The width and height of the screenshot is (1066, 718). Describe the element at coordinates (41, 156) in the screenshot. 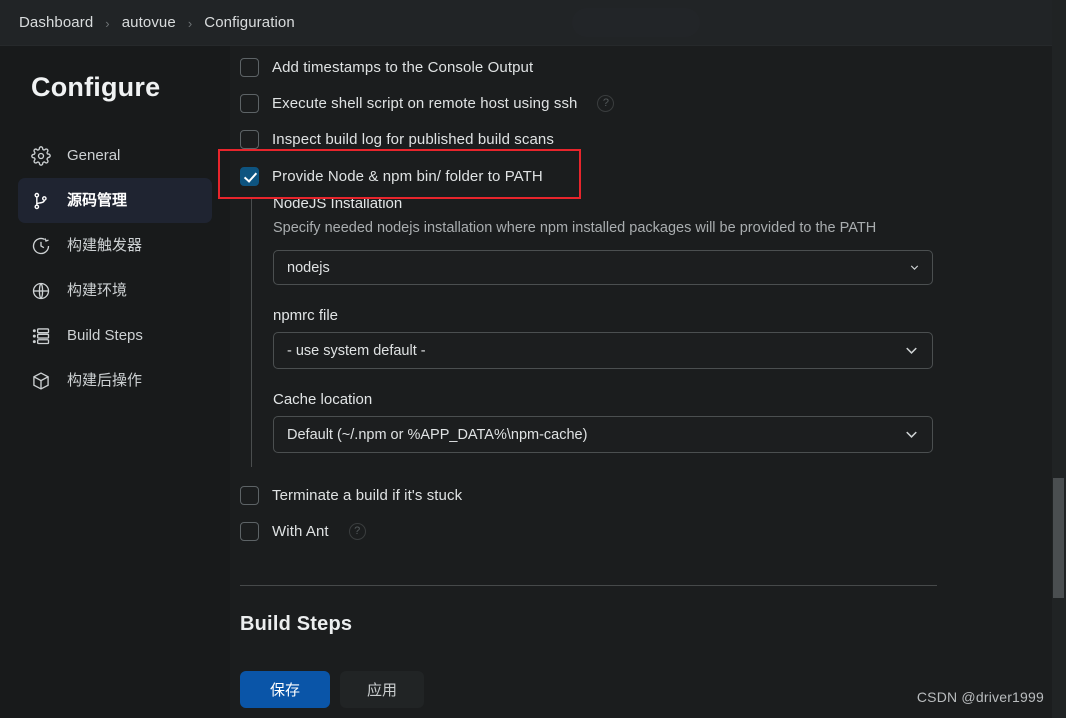

I see `gear-icon` at that location.